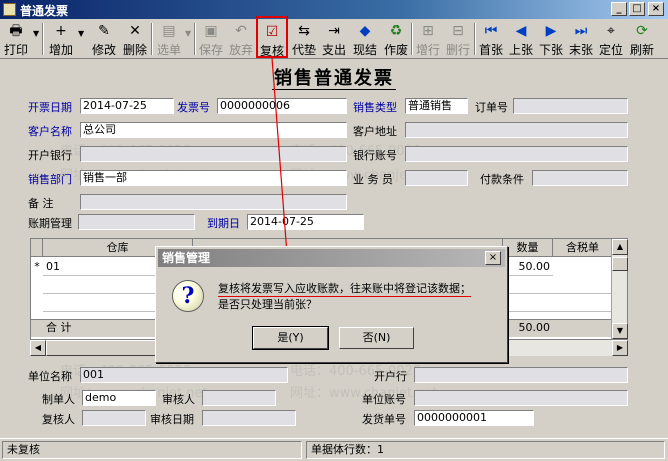  Describe the element at coordinates (570, 106) in the screenshot. I see `order-no-field` at that location.